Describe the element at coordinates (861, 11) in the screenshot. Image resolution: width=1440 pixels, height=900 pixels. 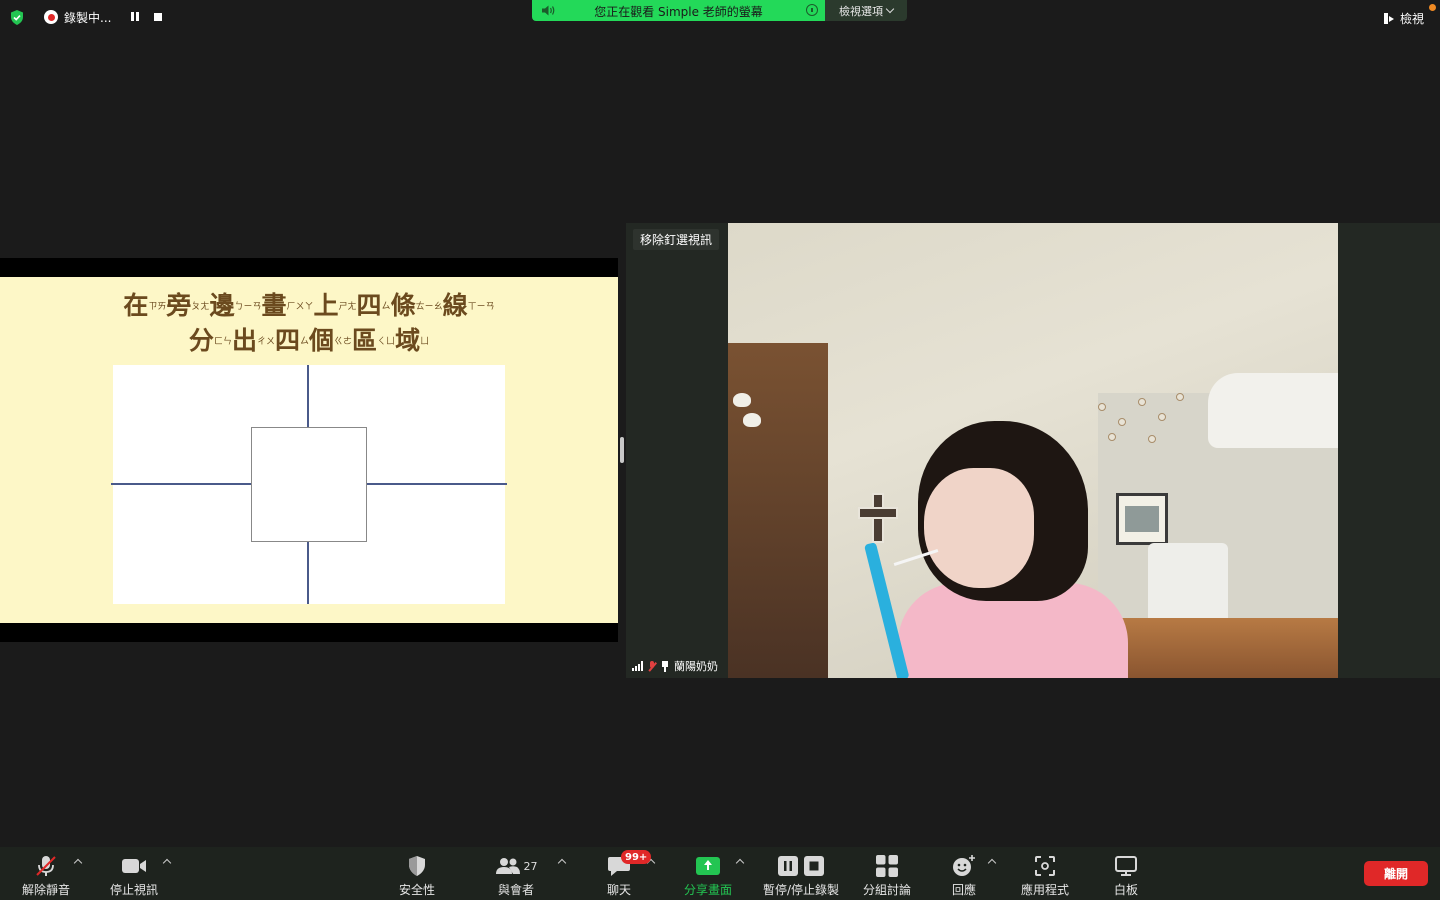
I see `view-options-label: 檢視選項` at that location.